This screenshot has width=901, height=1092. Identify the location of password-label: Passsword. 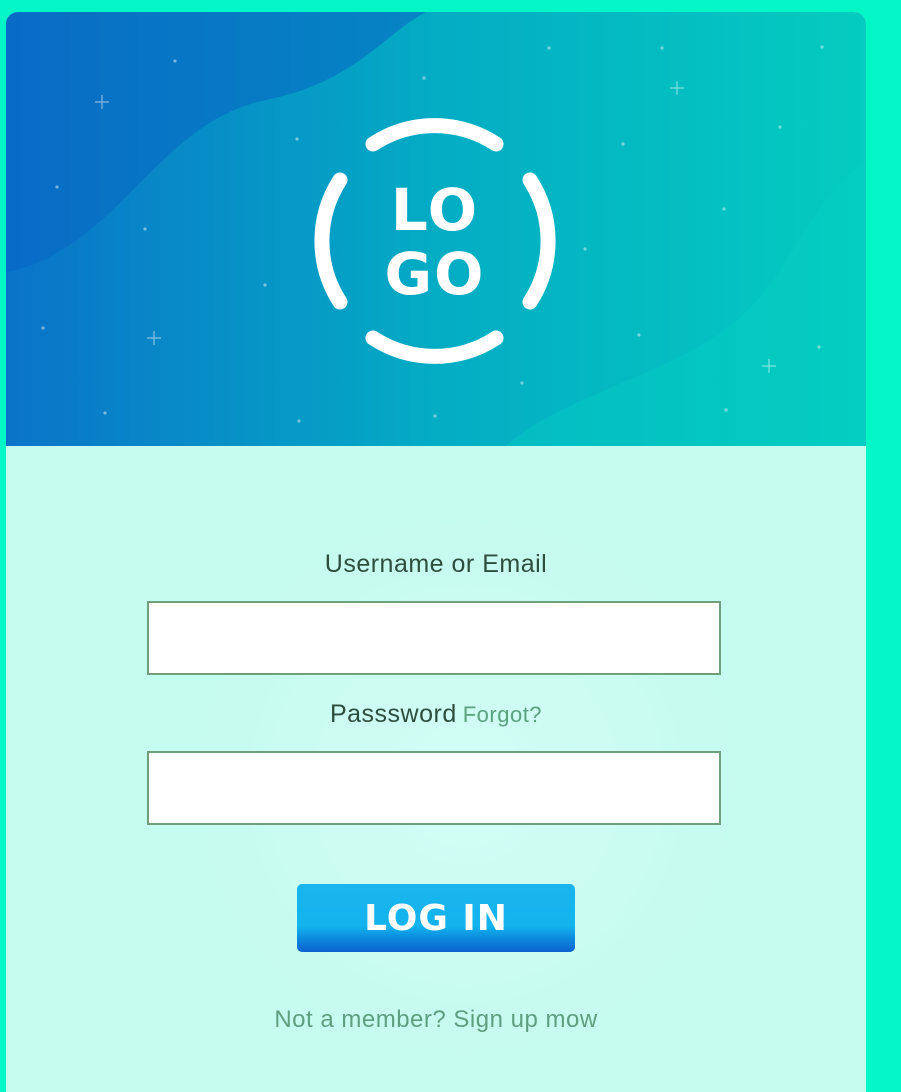
(393, 714).